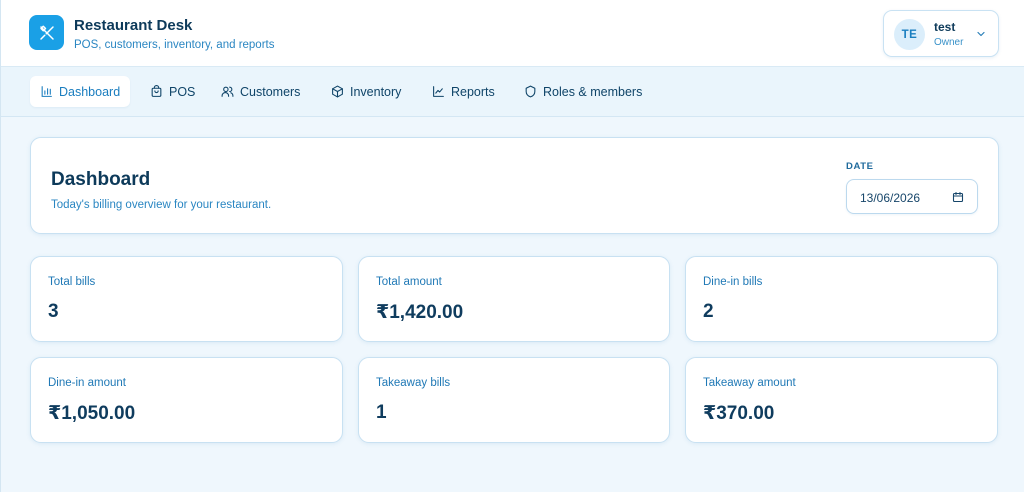 The width and height of the screenshot is (1024, 492). What do you see at coordinates (890, 198) in the screenshot?
I see `date-value: 13/06/2026` at bounding box center [890, 198].